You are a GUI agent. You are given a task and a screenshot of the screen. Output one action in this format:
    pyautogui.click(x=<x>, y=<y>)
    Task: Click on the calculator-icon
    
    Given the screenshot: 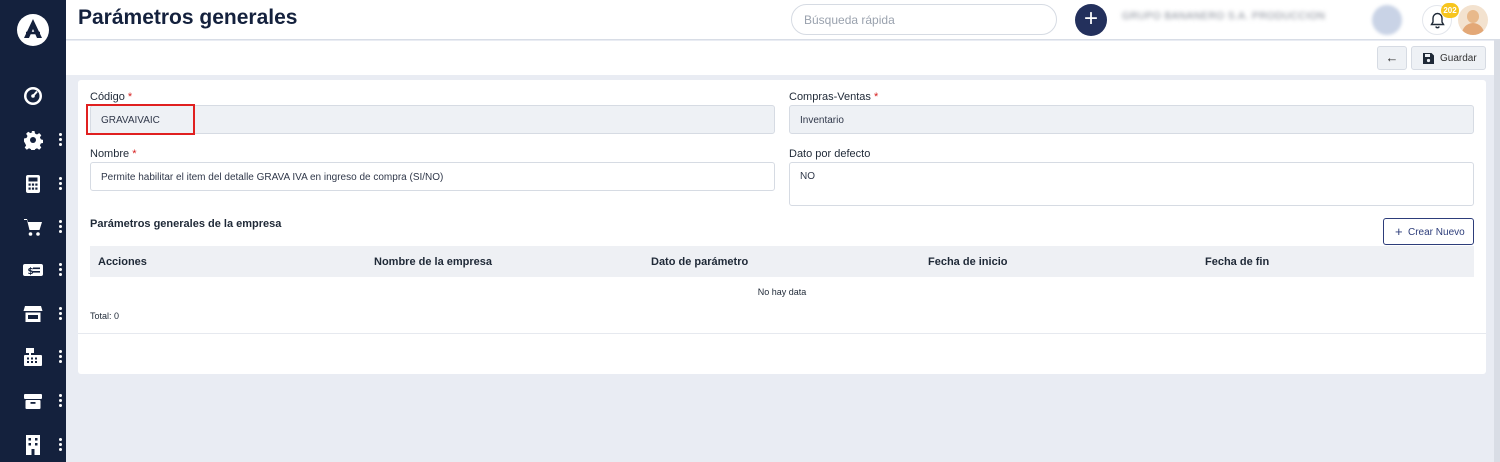 What is the action you would take?
    pyautogui.click(x=33, y=184)
    